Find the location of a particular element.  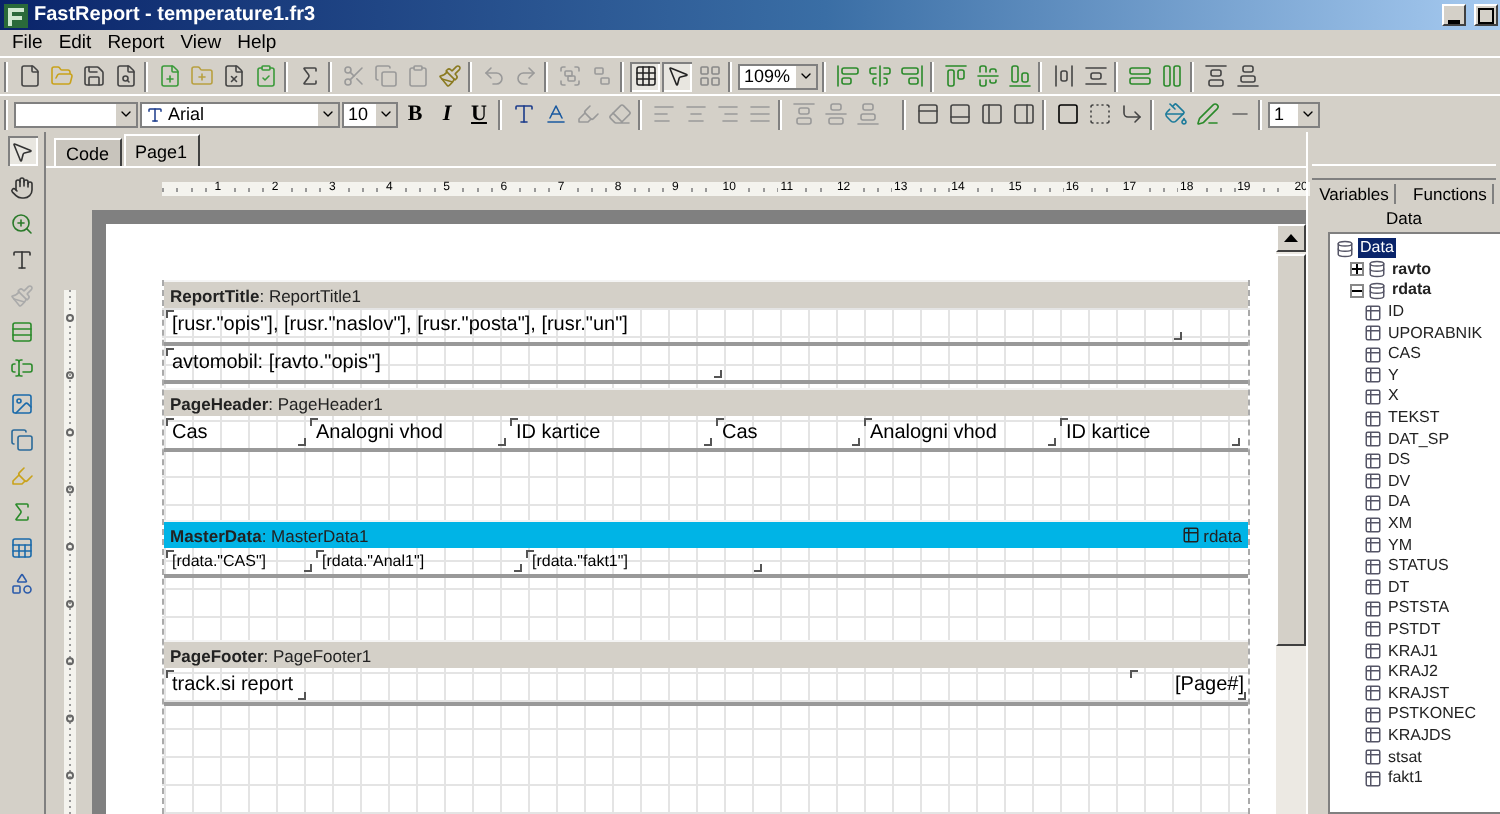

band-header: ReportTitle: ReportTitle1 is located at coordinates (706, 294).